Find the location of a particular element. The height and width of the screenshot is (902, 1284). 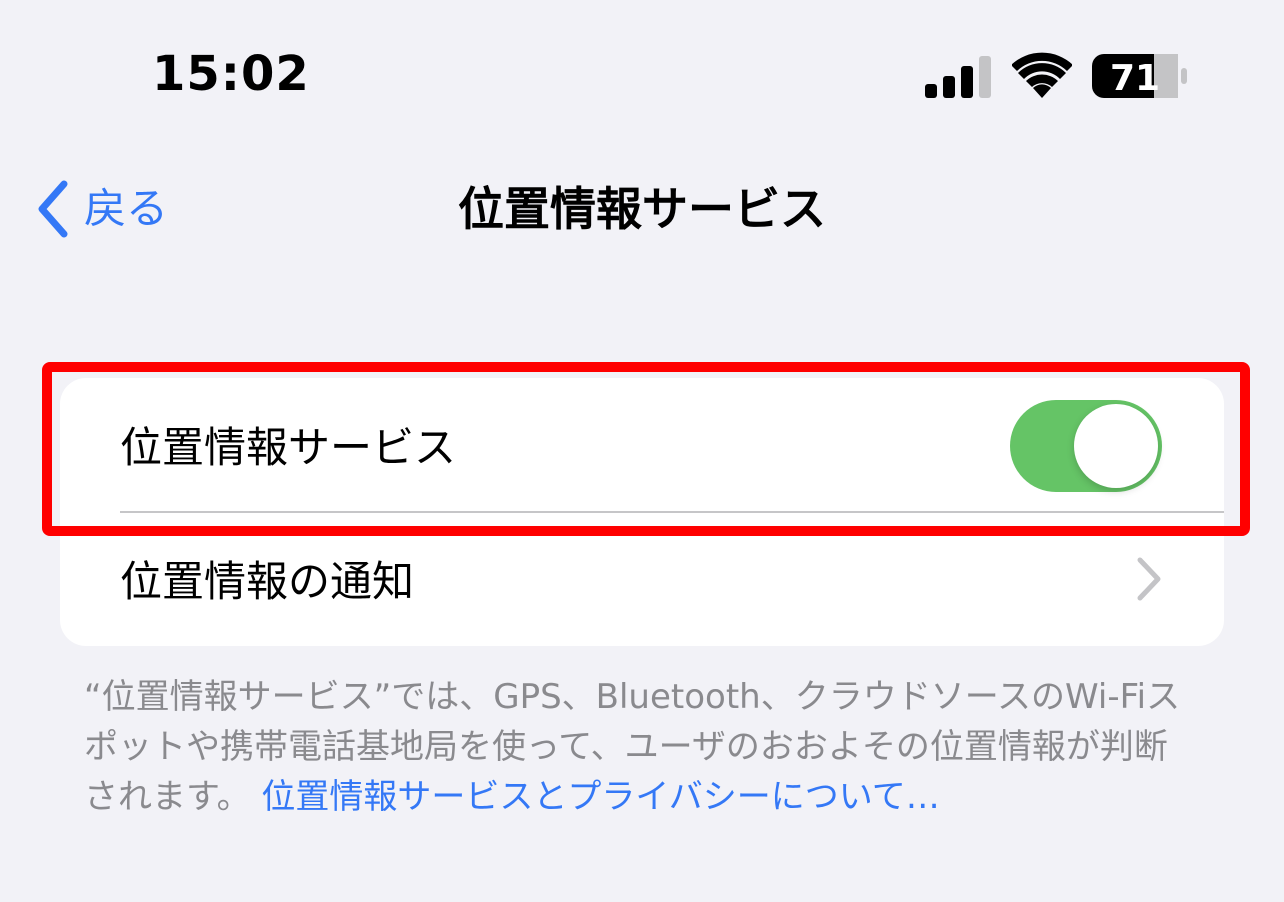

location-services-label: 位置情報サービス is located at coordinates (288, 447).